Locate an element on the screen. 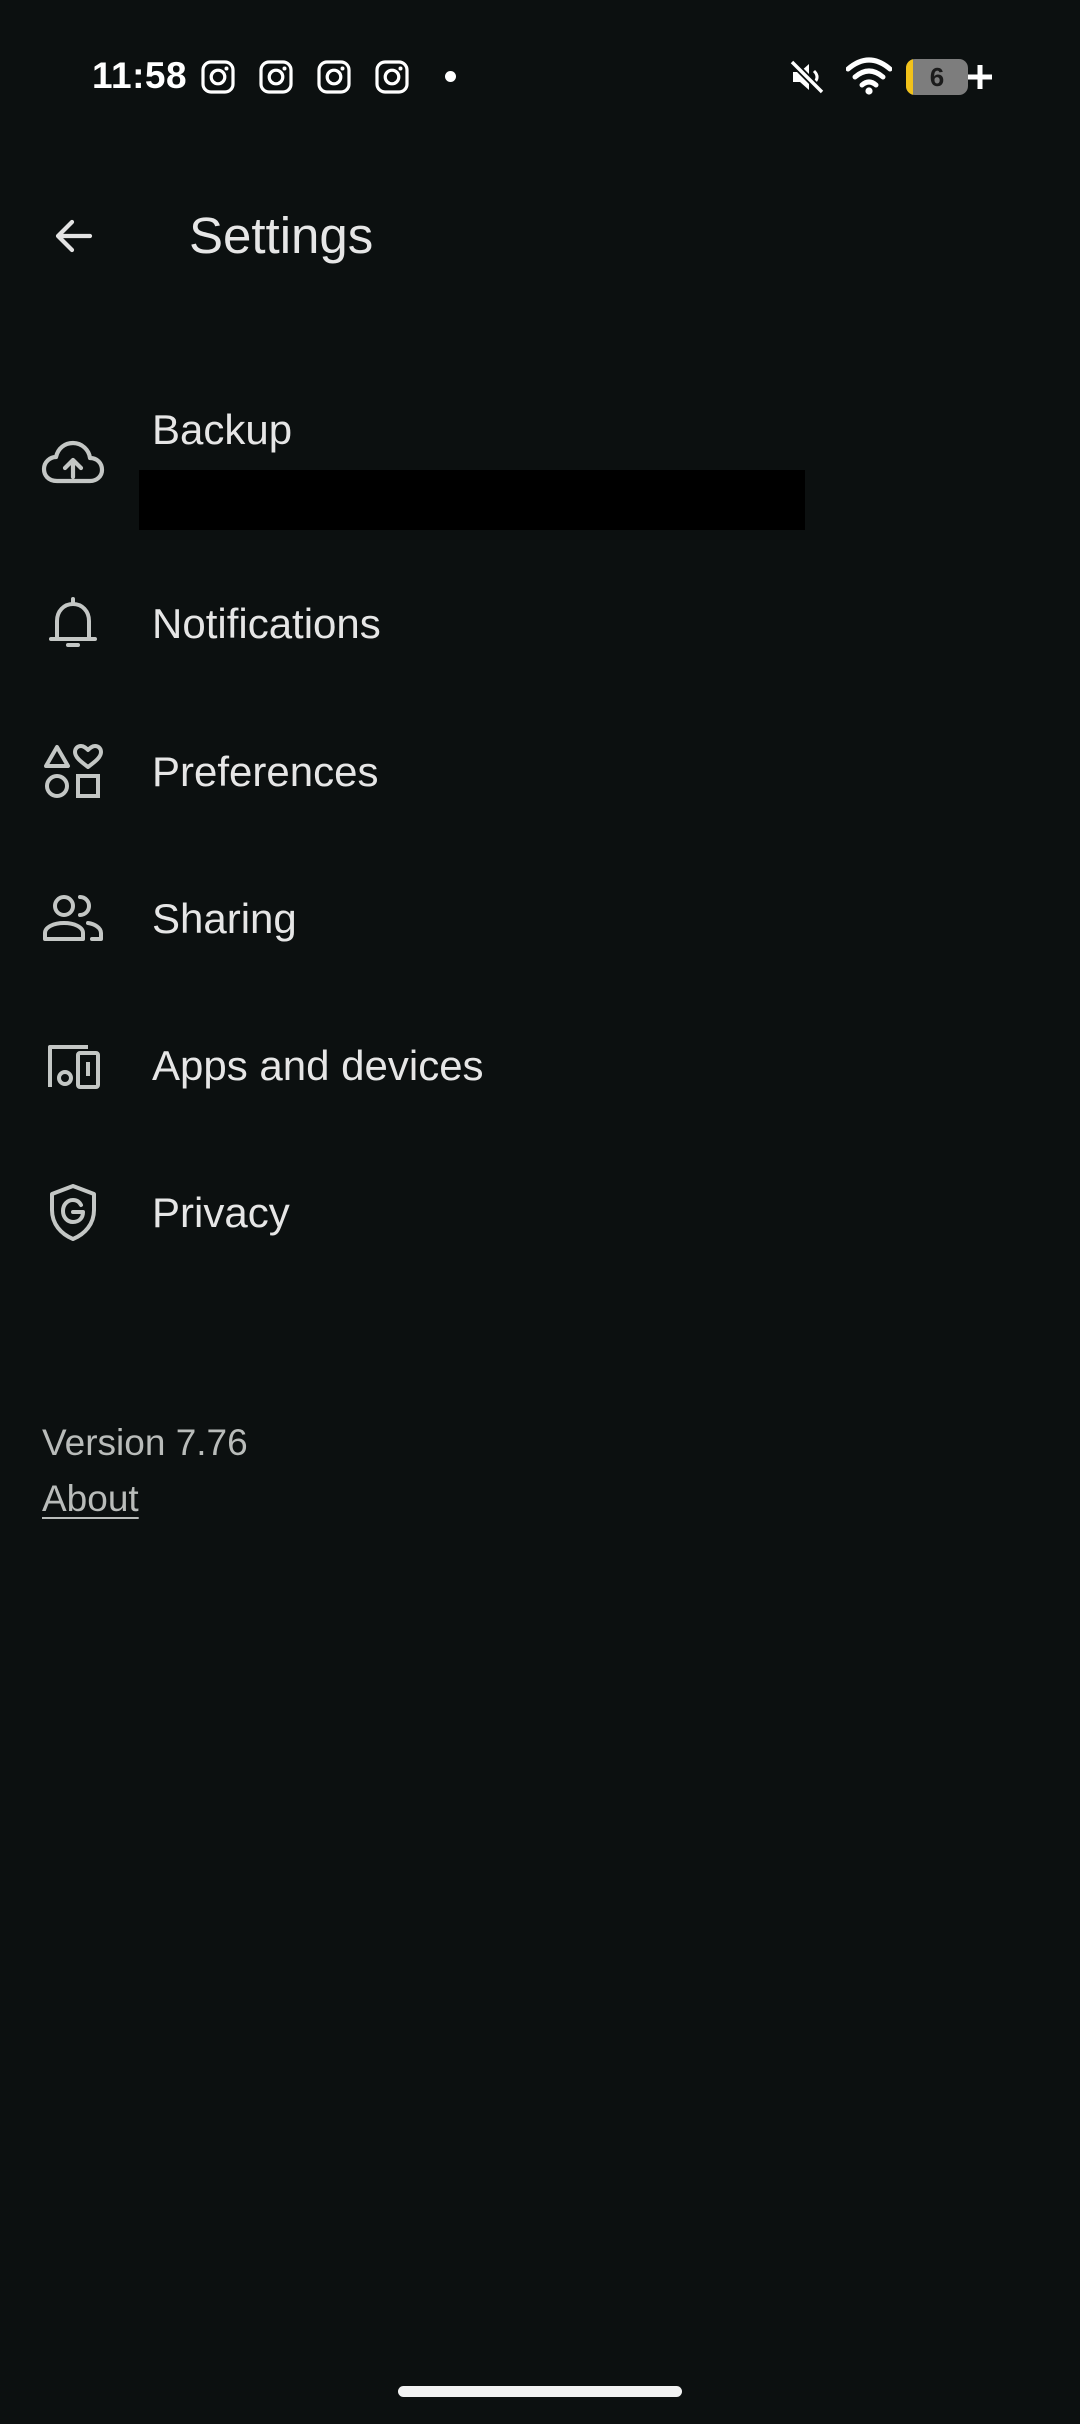 The image size is (1080, 2424). settings-item-label: Notifications is located at coordinates (266, 623).